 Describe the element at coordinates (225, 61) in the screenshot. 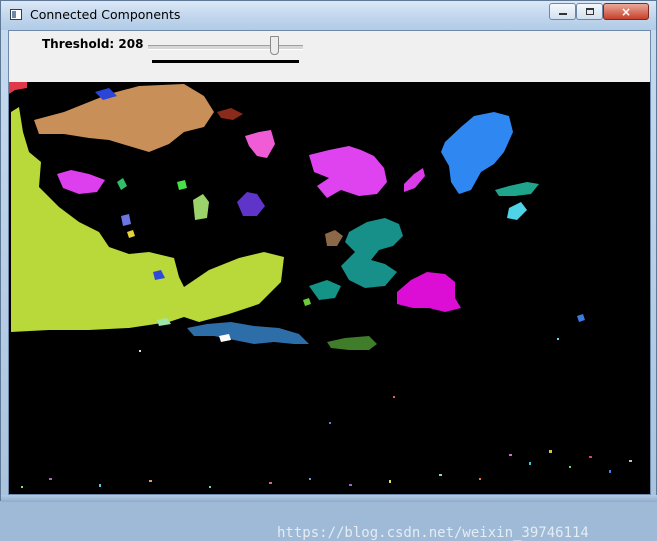

I see `trackbar-underline` at that location.